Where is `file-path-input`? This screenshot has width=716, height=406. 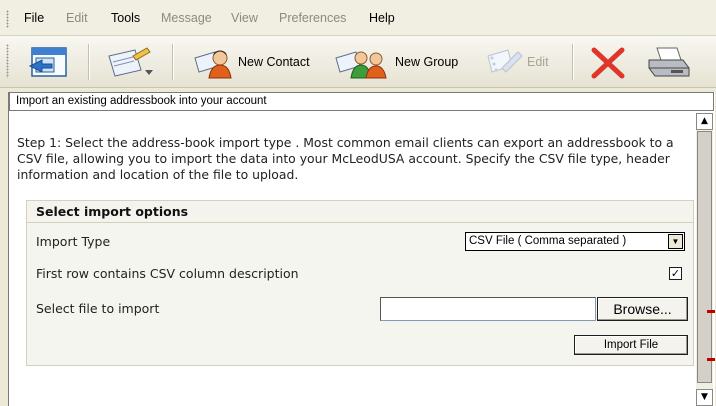 file-path-input is located at coordinates (488, 309).